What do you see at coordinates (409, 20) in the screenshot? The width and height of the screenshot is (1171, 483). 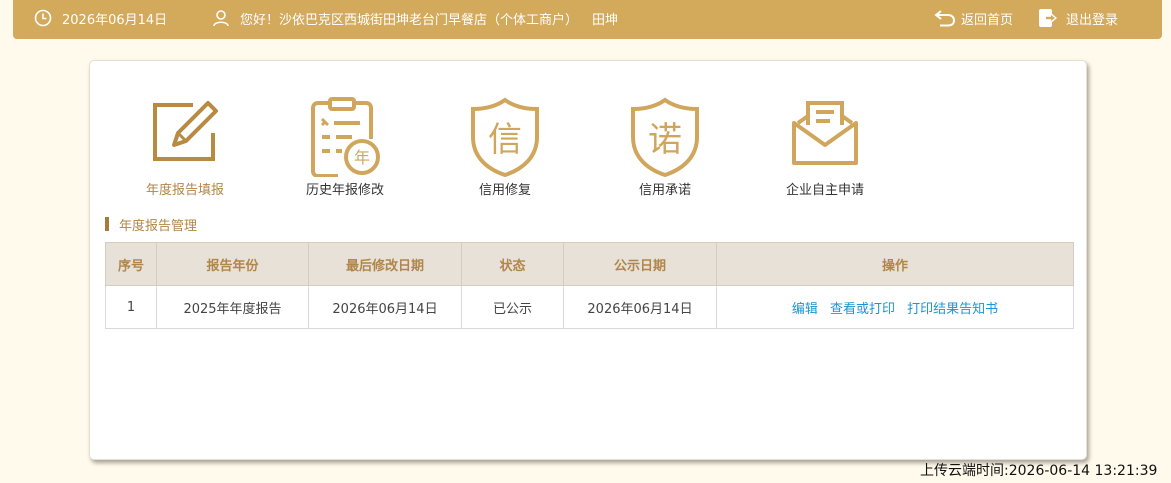 I see `greeting-text: 您好！沙依巴克区西城街田坤老台门早餐店（个体工商户）` at bounding box center [409, 20].